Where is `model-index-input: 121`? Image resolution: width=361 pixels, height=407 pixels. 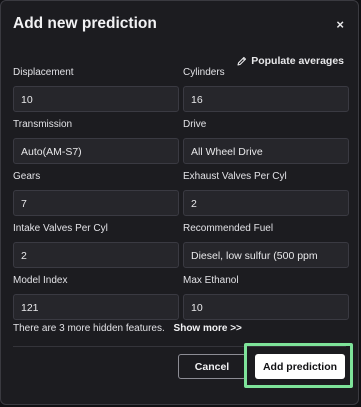
model-index-input: 121 is located at coordinates (96, 307).